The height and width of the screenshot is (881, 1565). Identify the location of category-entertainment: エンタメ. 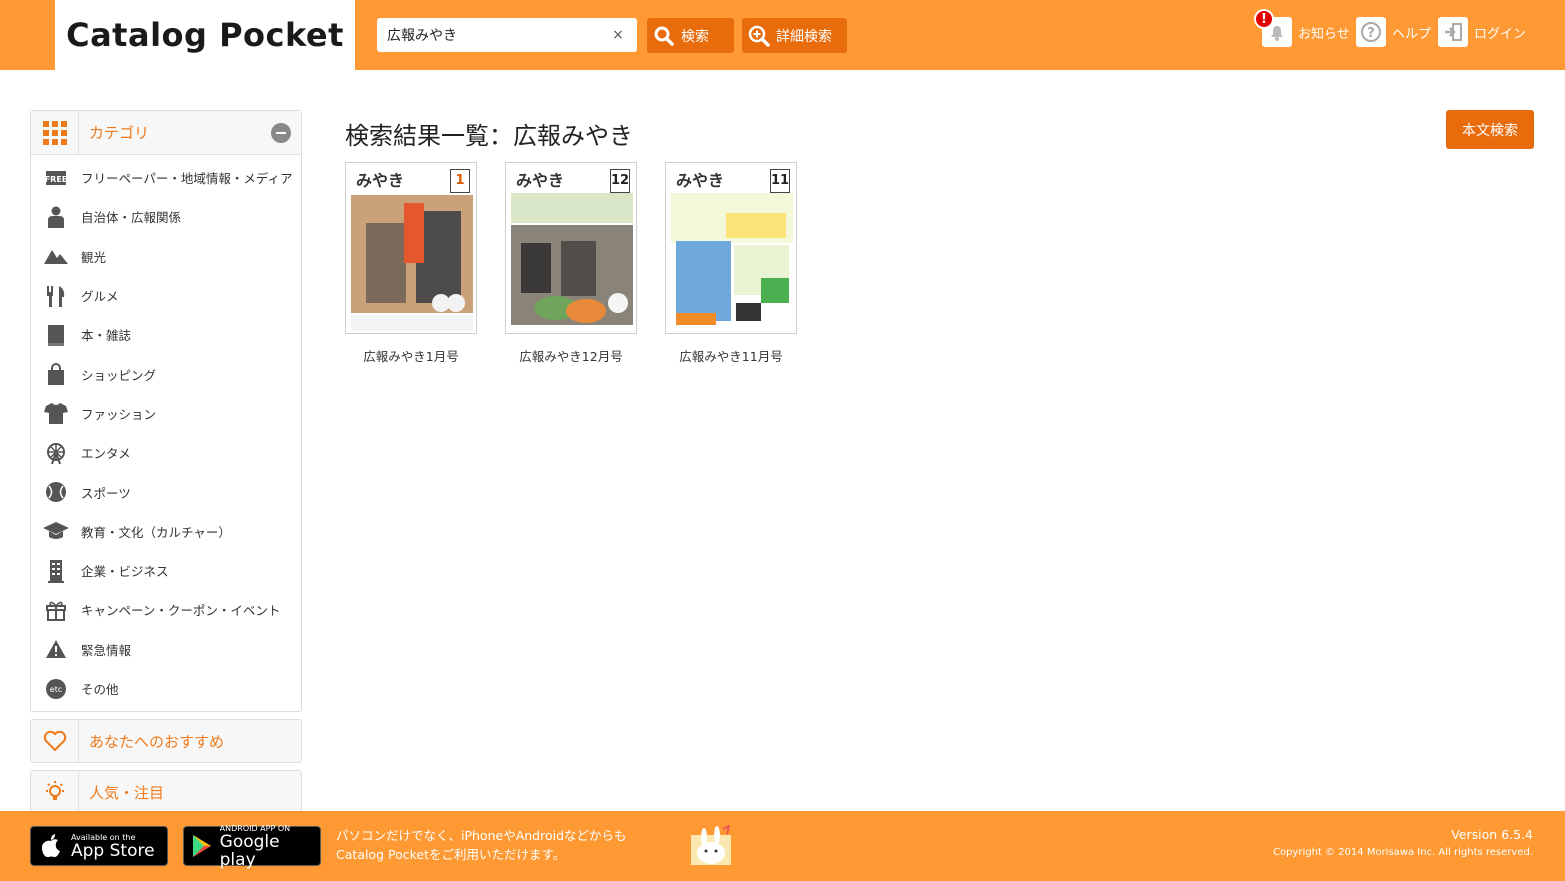
(166, 452).